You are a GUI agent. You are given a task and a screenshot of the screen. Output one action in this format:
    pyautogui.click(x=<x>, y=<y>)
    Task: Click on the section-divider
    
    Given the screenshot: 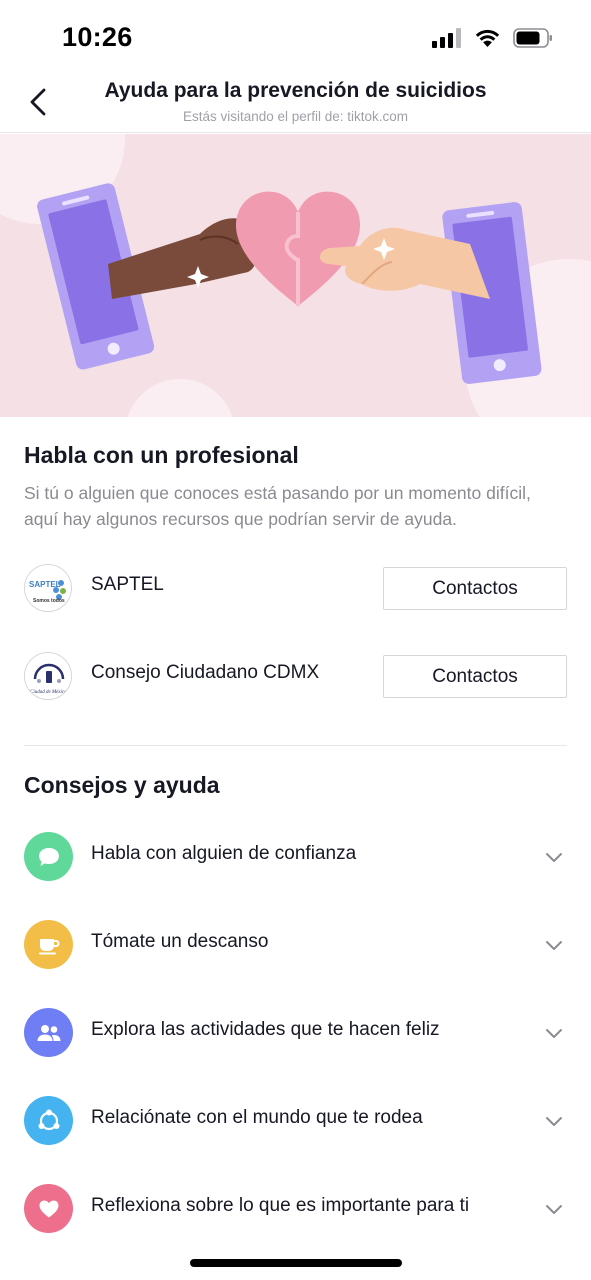 What is the action you would take?
    pyautogui.click(x=295, y=745)
    